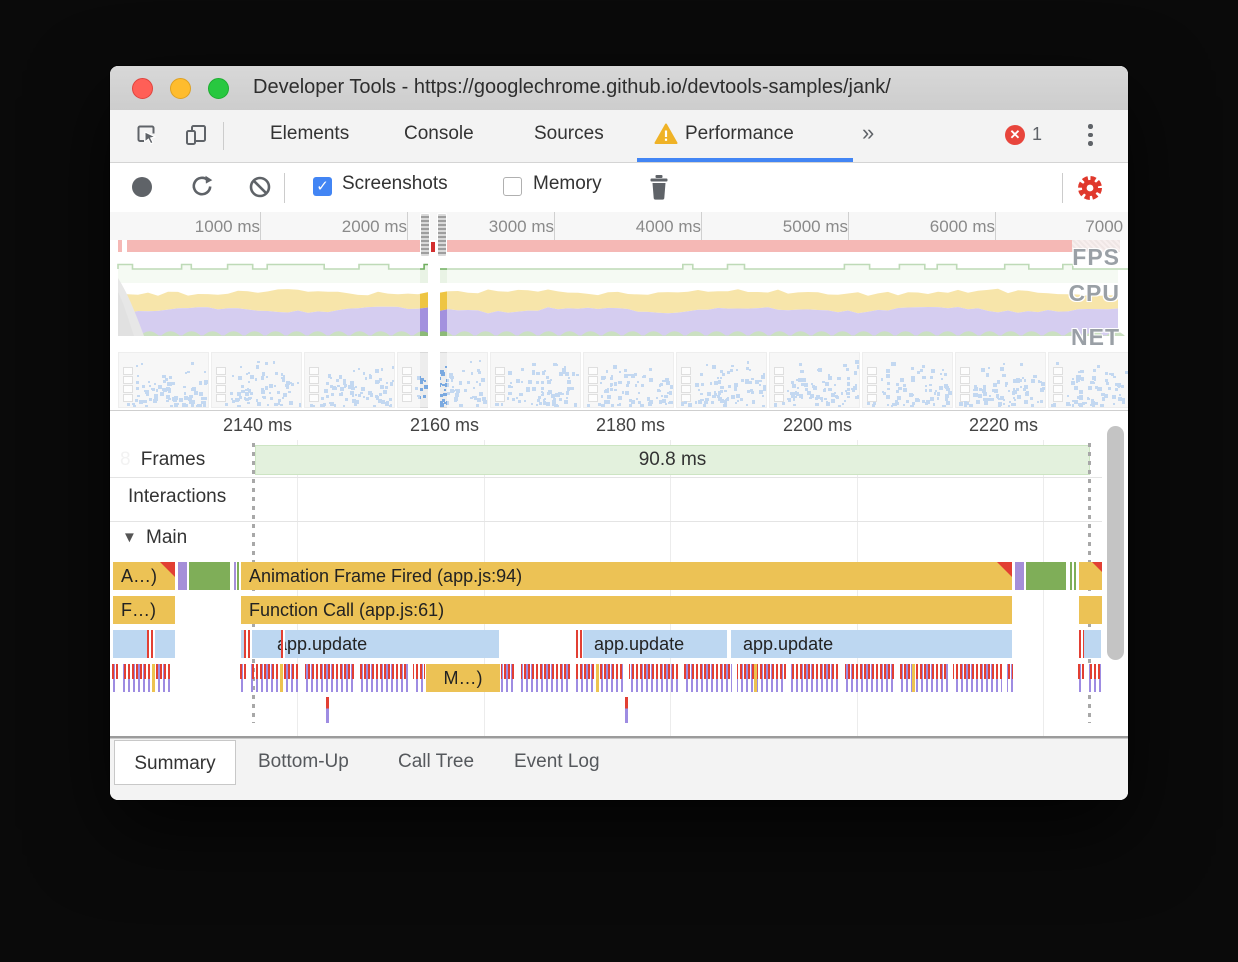 The width and height of the screenshot is (1238, 962). I want to click on record-button, so click(142, 187).